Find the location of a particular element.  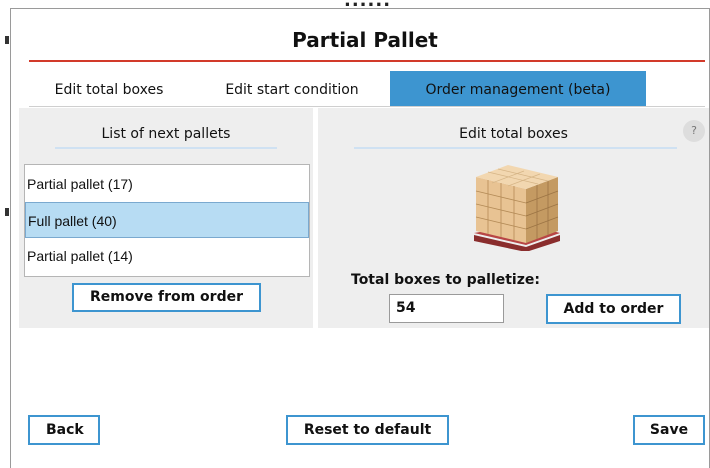

title-divider is located at coordinates (367, 61).